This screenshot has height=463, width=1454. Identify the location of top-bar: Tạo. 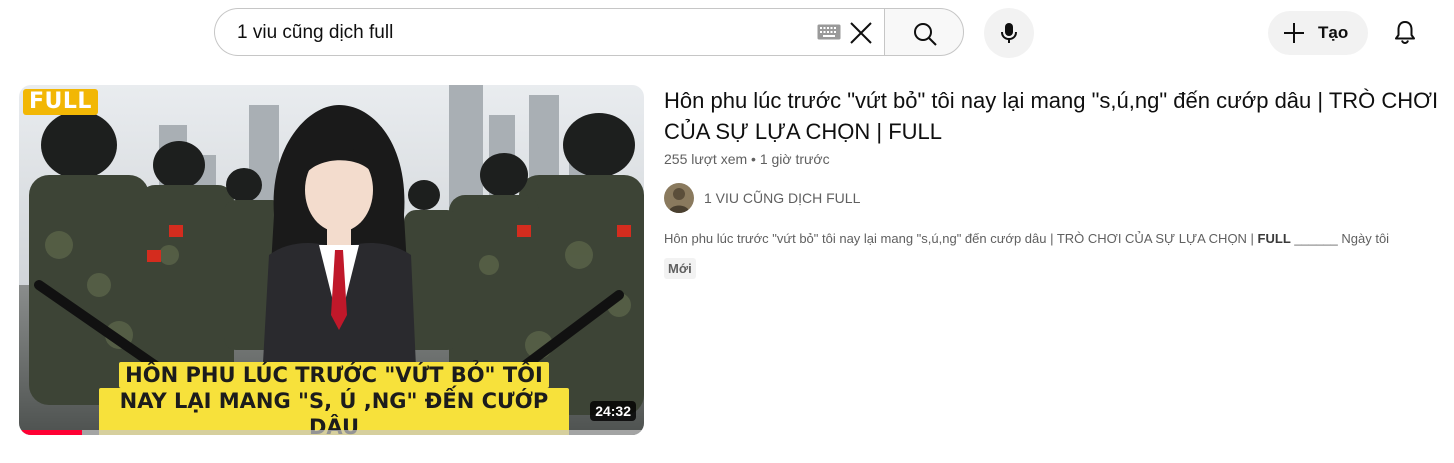
(727, 34).